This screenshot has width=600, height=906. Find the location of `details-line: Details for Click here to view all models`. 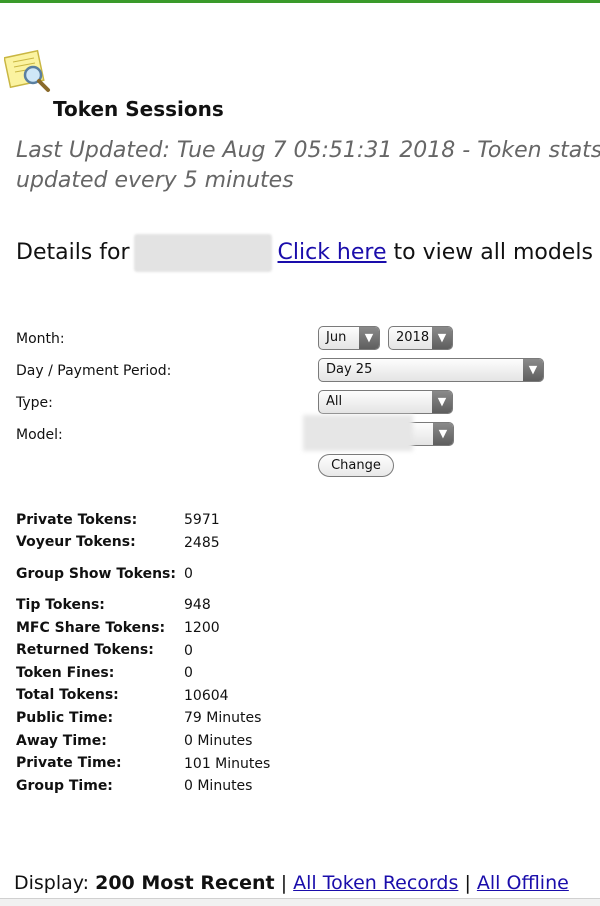

details-line: Details for Click here to view all models is located at coordinates (304, 253).